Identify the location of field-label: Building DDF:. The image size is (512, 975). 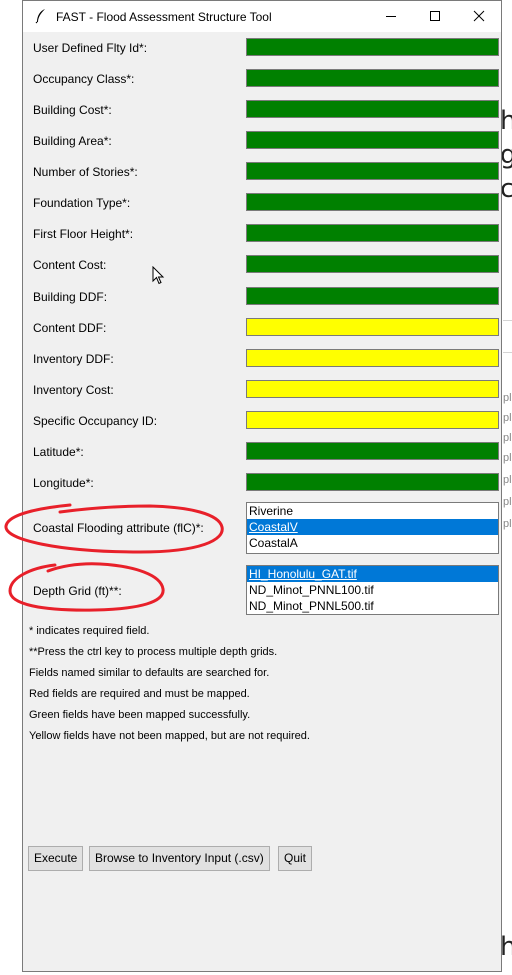
(70, 297).